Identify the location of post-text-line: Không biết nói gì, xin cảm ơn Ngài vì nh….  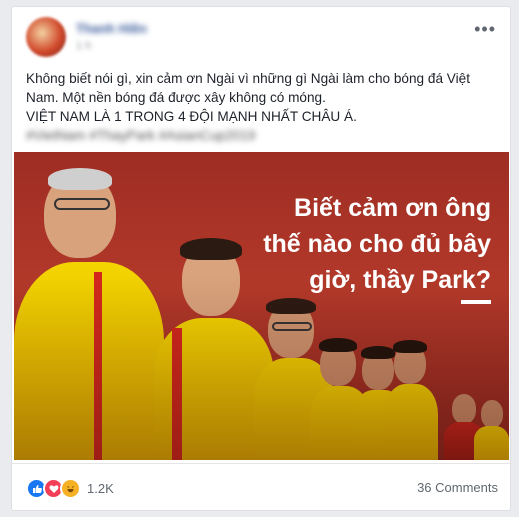
(248, 88).